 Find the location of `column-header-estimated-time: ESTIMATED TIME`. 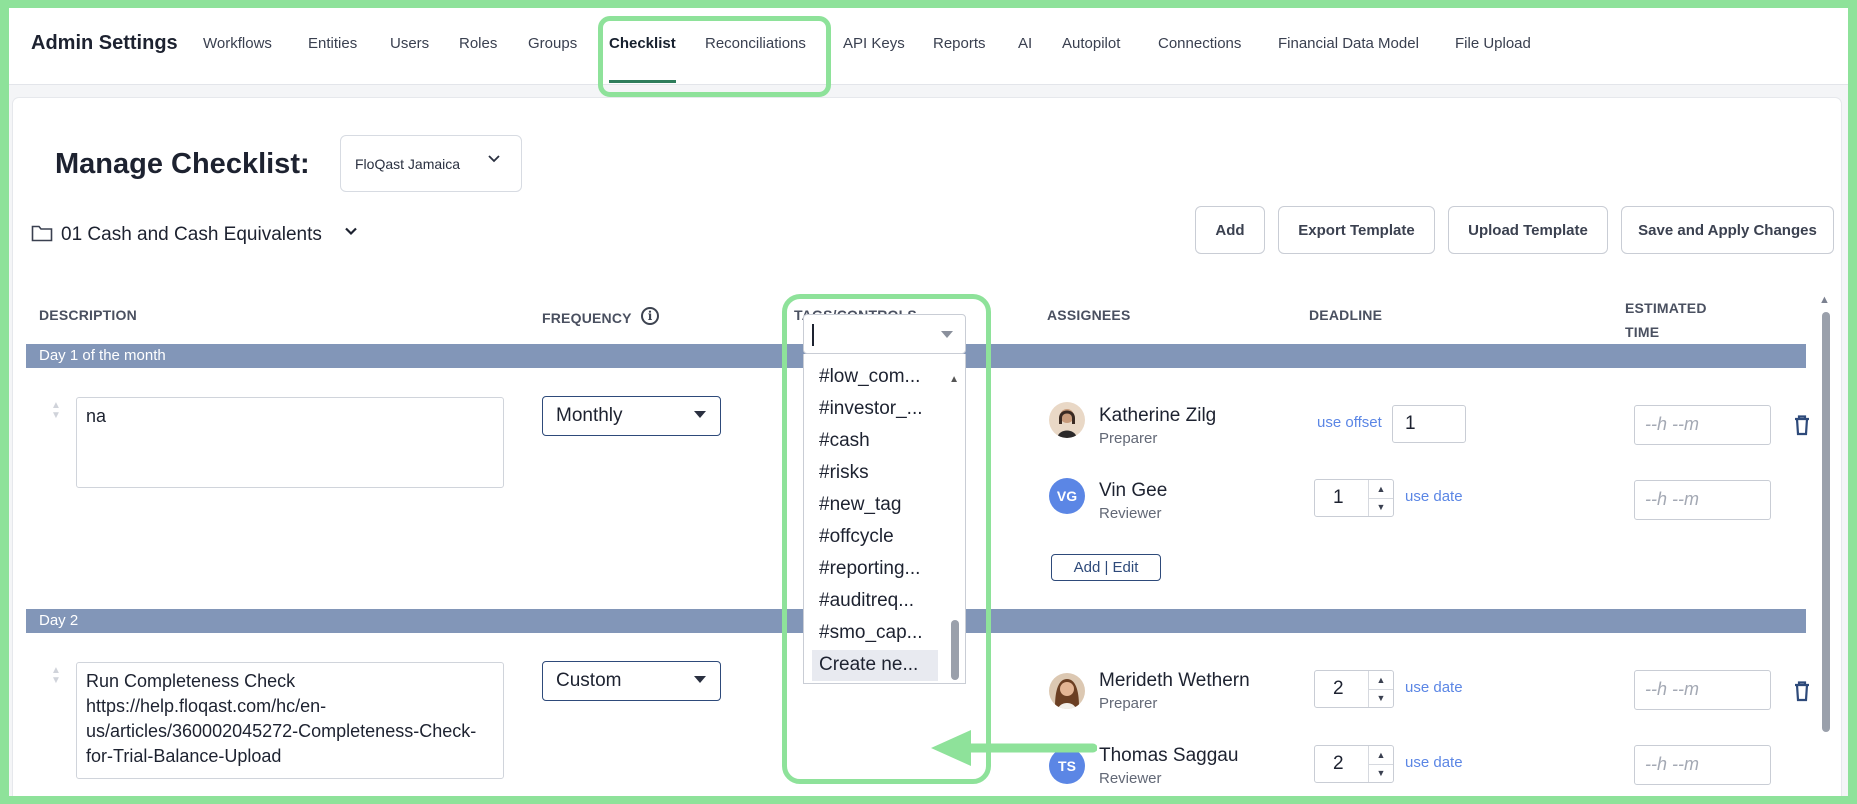

column-header-estimated-time: ESTIMATED TIME is located at coordinates (1666, 320).